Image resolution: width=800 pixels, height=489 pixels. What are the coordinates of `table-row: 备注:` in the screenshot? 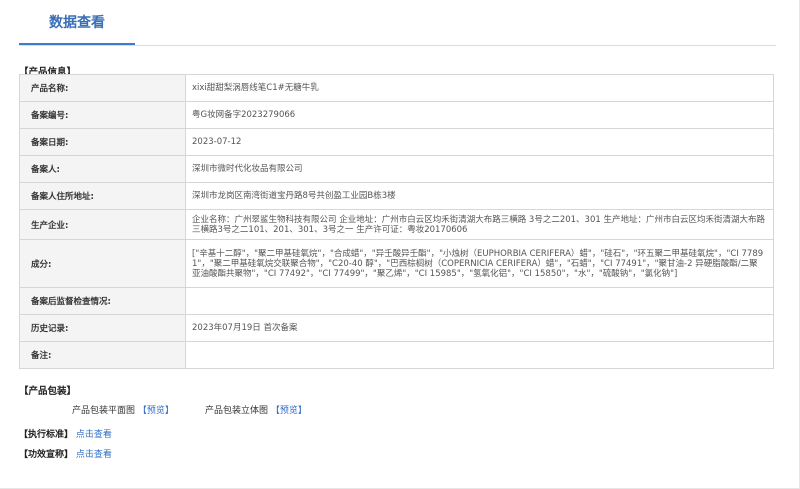 It's located at (396, 355).